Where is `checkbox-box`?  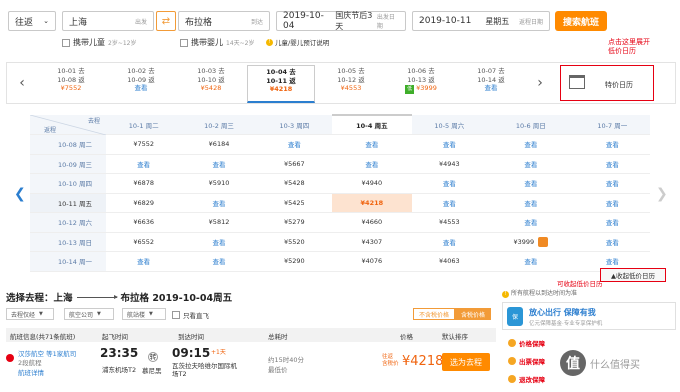
checkbox-box is located at coordinates (176, 315).